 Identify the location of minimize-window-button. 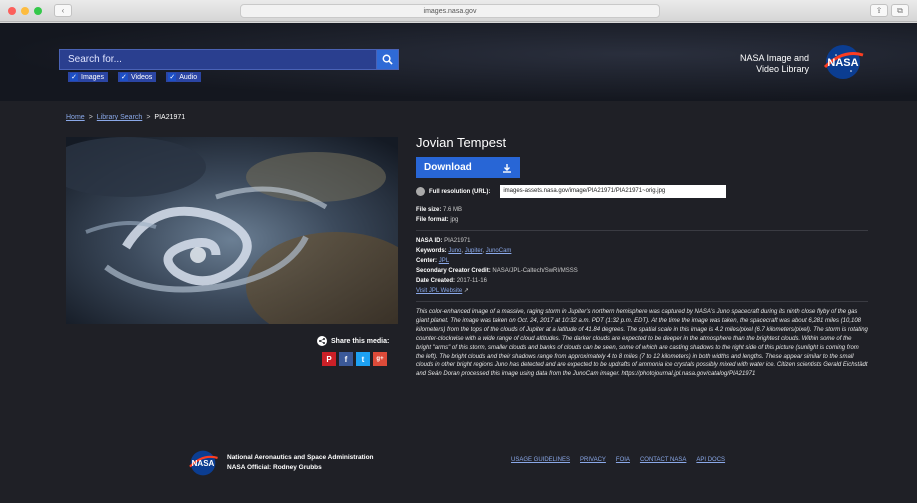
(25, 10).